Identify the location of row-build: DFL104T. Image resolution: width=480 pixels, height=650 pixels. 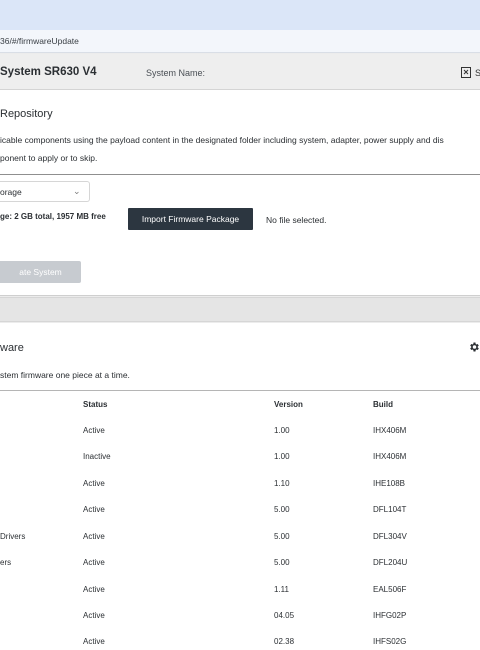
(390, 509).